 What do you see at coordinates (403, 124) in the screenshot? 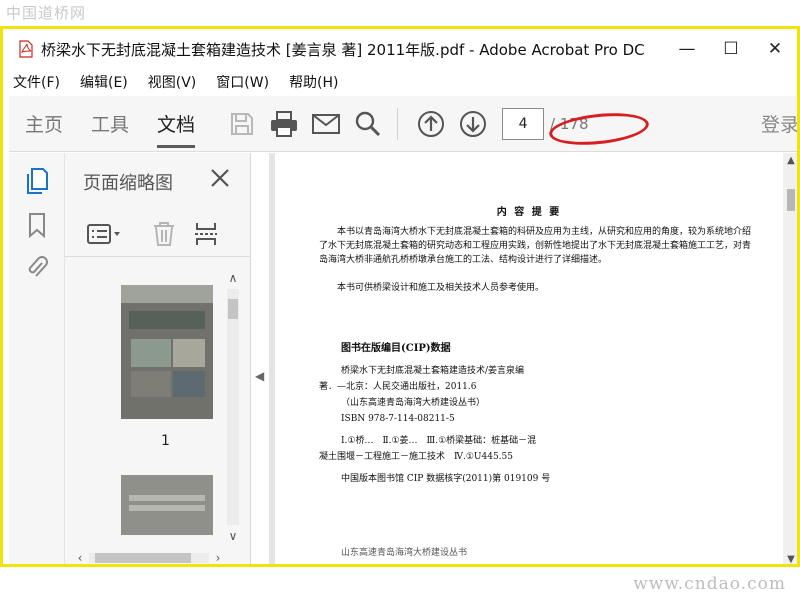
I see `toolbar: 主页 工具 文档 4 / 178 登录` at bounding box center [403, 124].